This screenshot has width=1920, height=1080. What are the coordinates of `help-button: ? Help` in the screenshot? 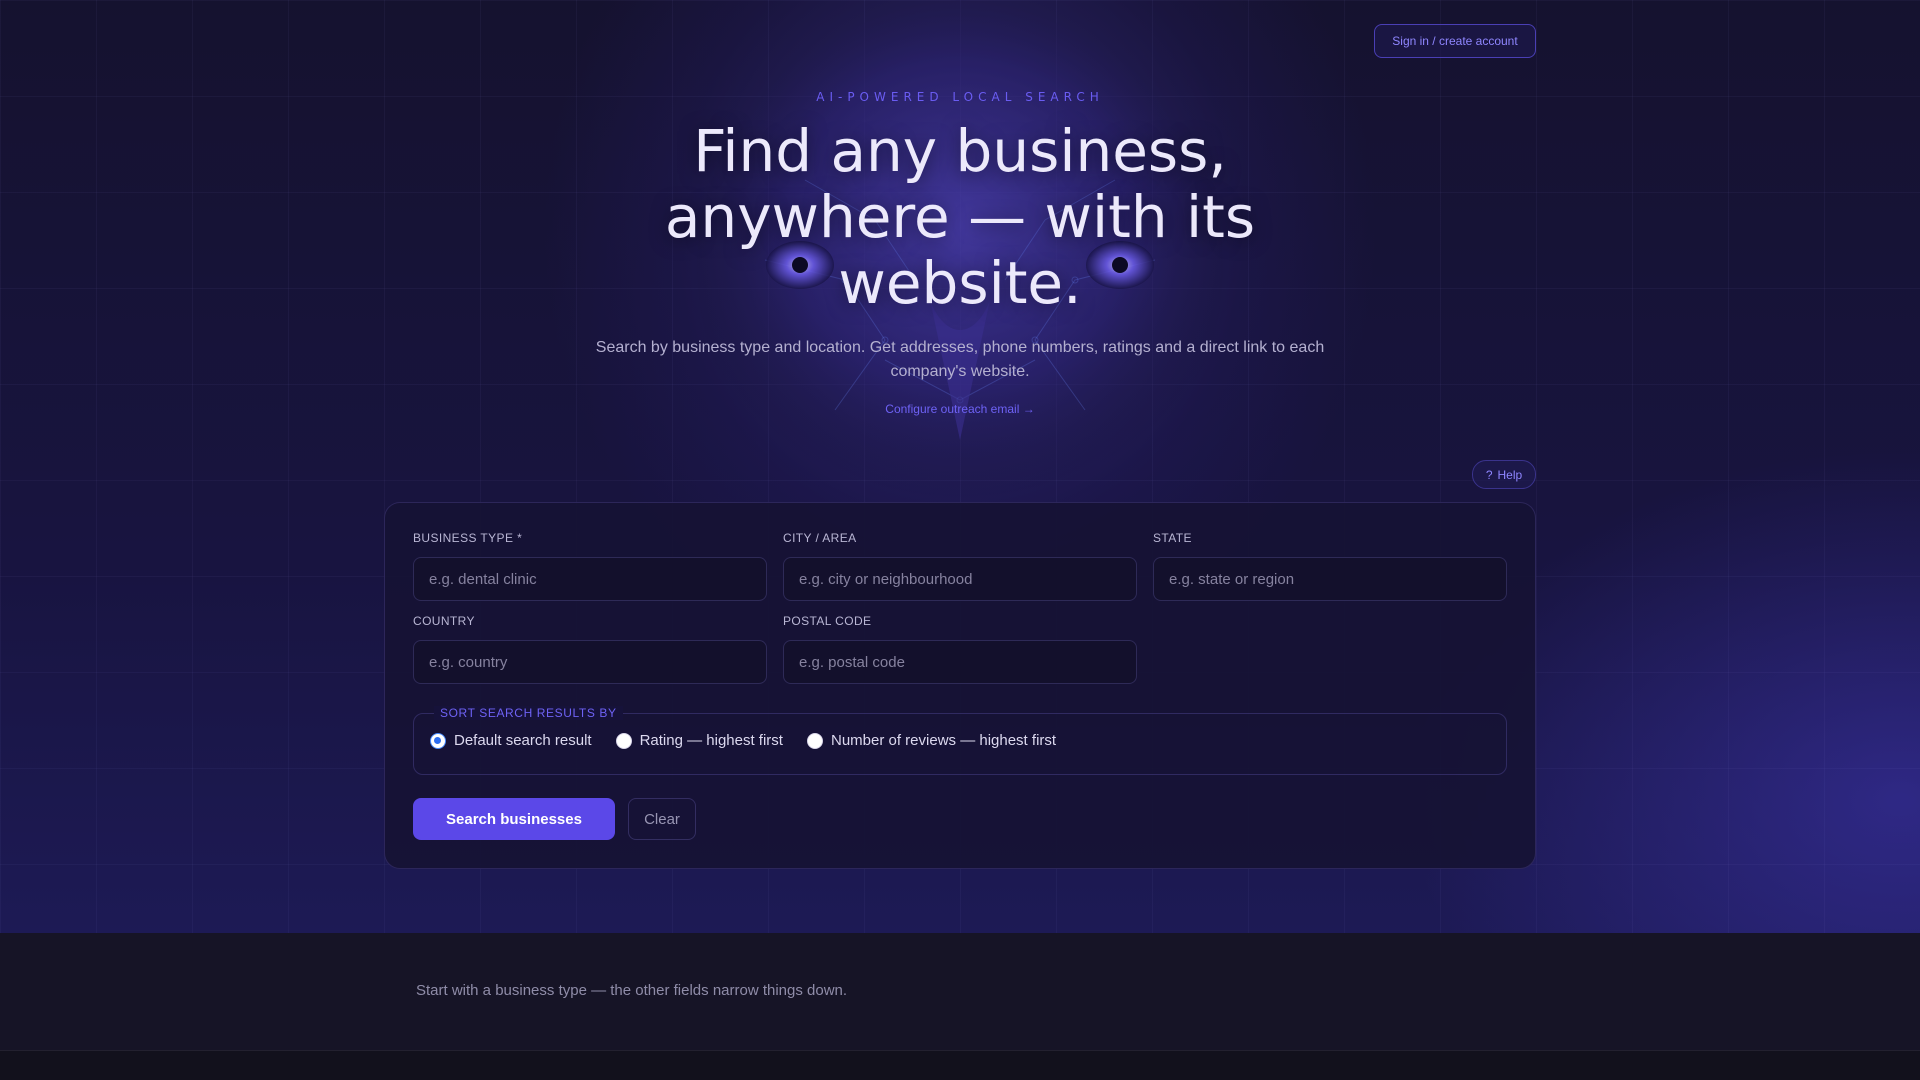 It's located at (1504, 474).